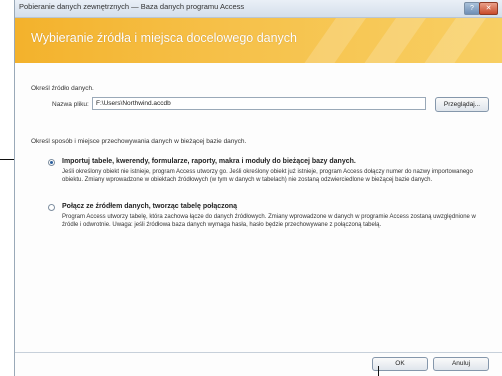  Describe the element at coordinates (330, 40) in the screenshot. I see `banner-decoration` at that location.